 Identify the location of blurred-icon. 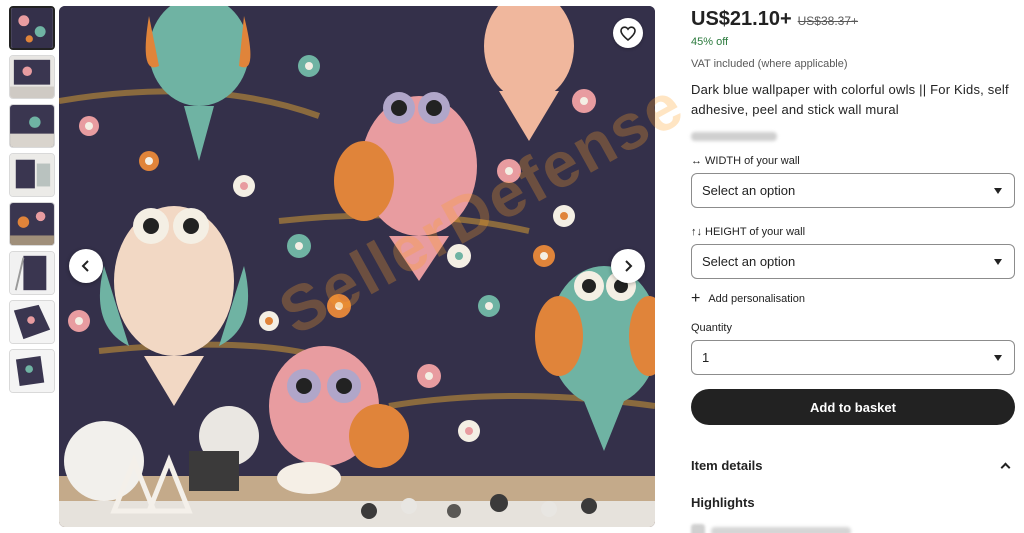
(698, 528).